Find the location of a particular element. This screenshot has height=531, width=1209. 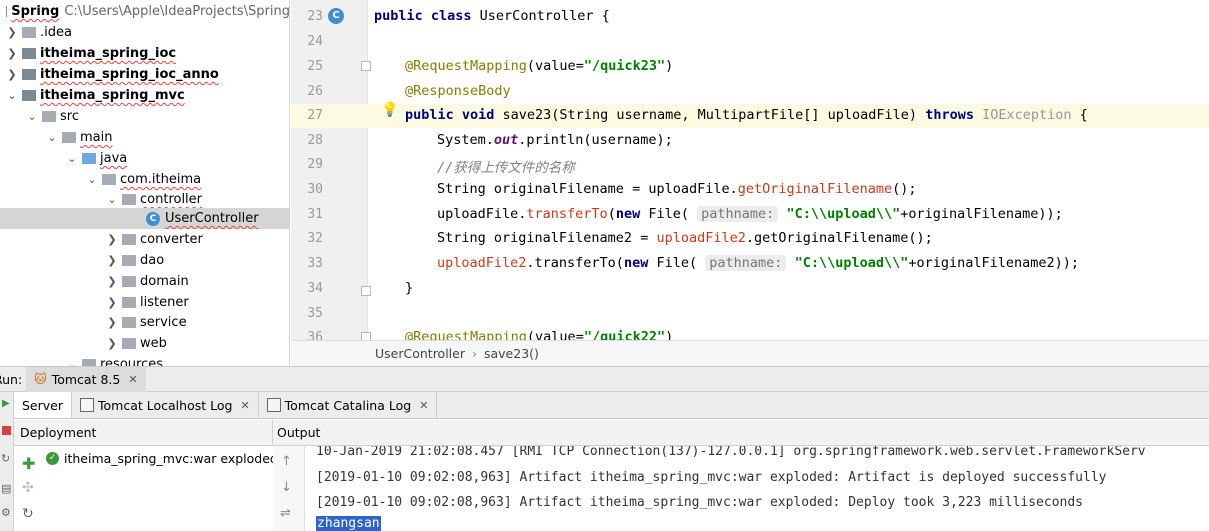

tree-item-ioc: ❯ itheima_spring_ioc is located at coordinates (144, 53).